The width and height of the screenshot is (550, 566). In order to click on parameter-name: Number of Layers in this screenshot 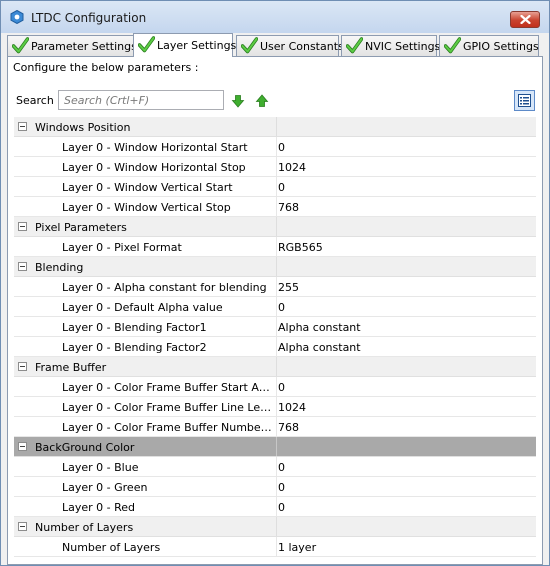, I will do `click(111, 547)`.